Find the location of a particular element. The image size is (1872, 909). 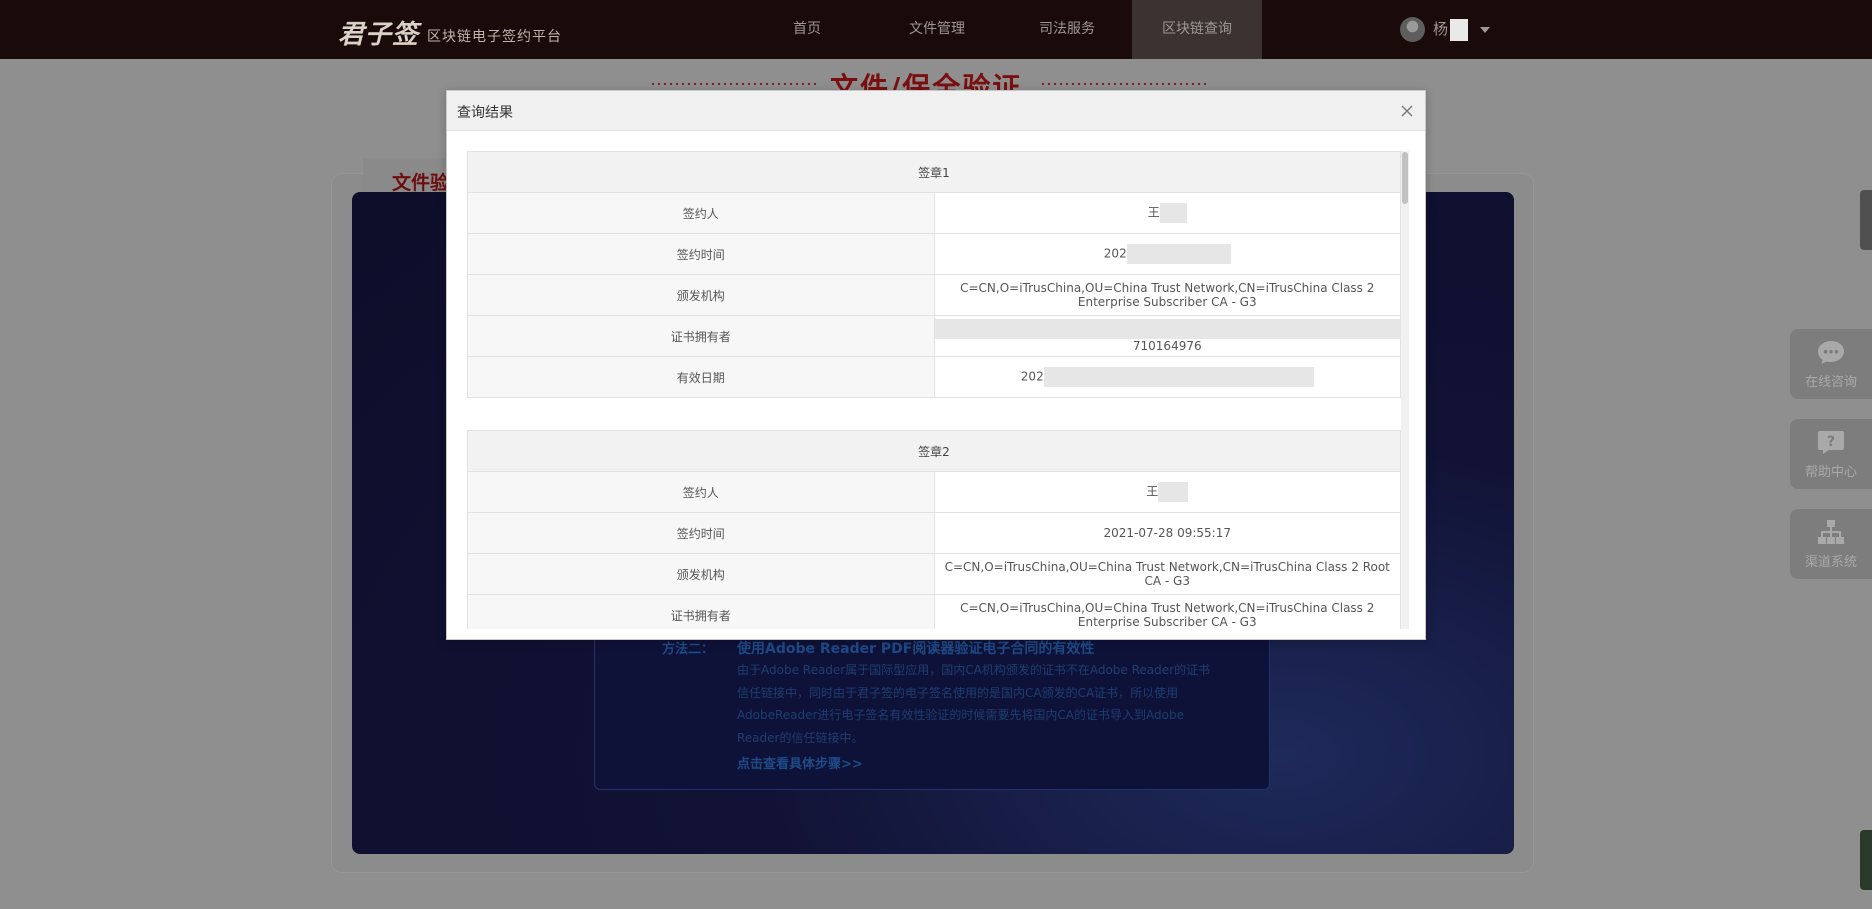

edge-widget is located at coordinates (1866, 220).